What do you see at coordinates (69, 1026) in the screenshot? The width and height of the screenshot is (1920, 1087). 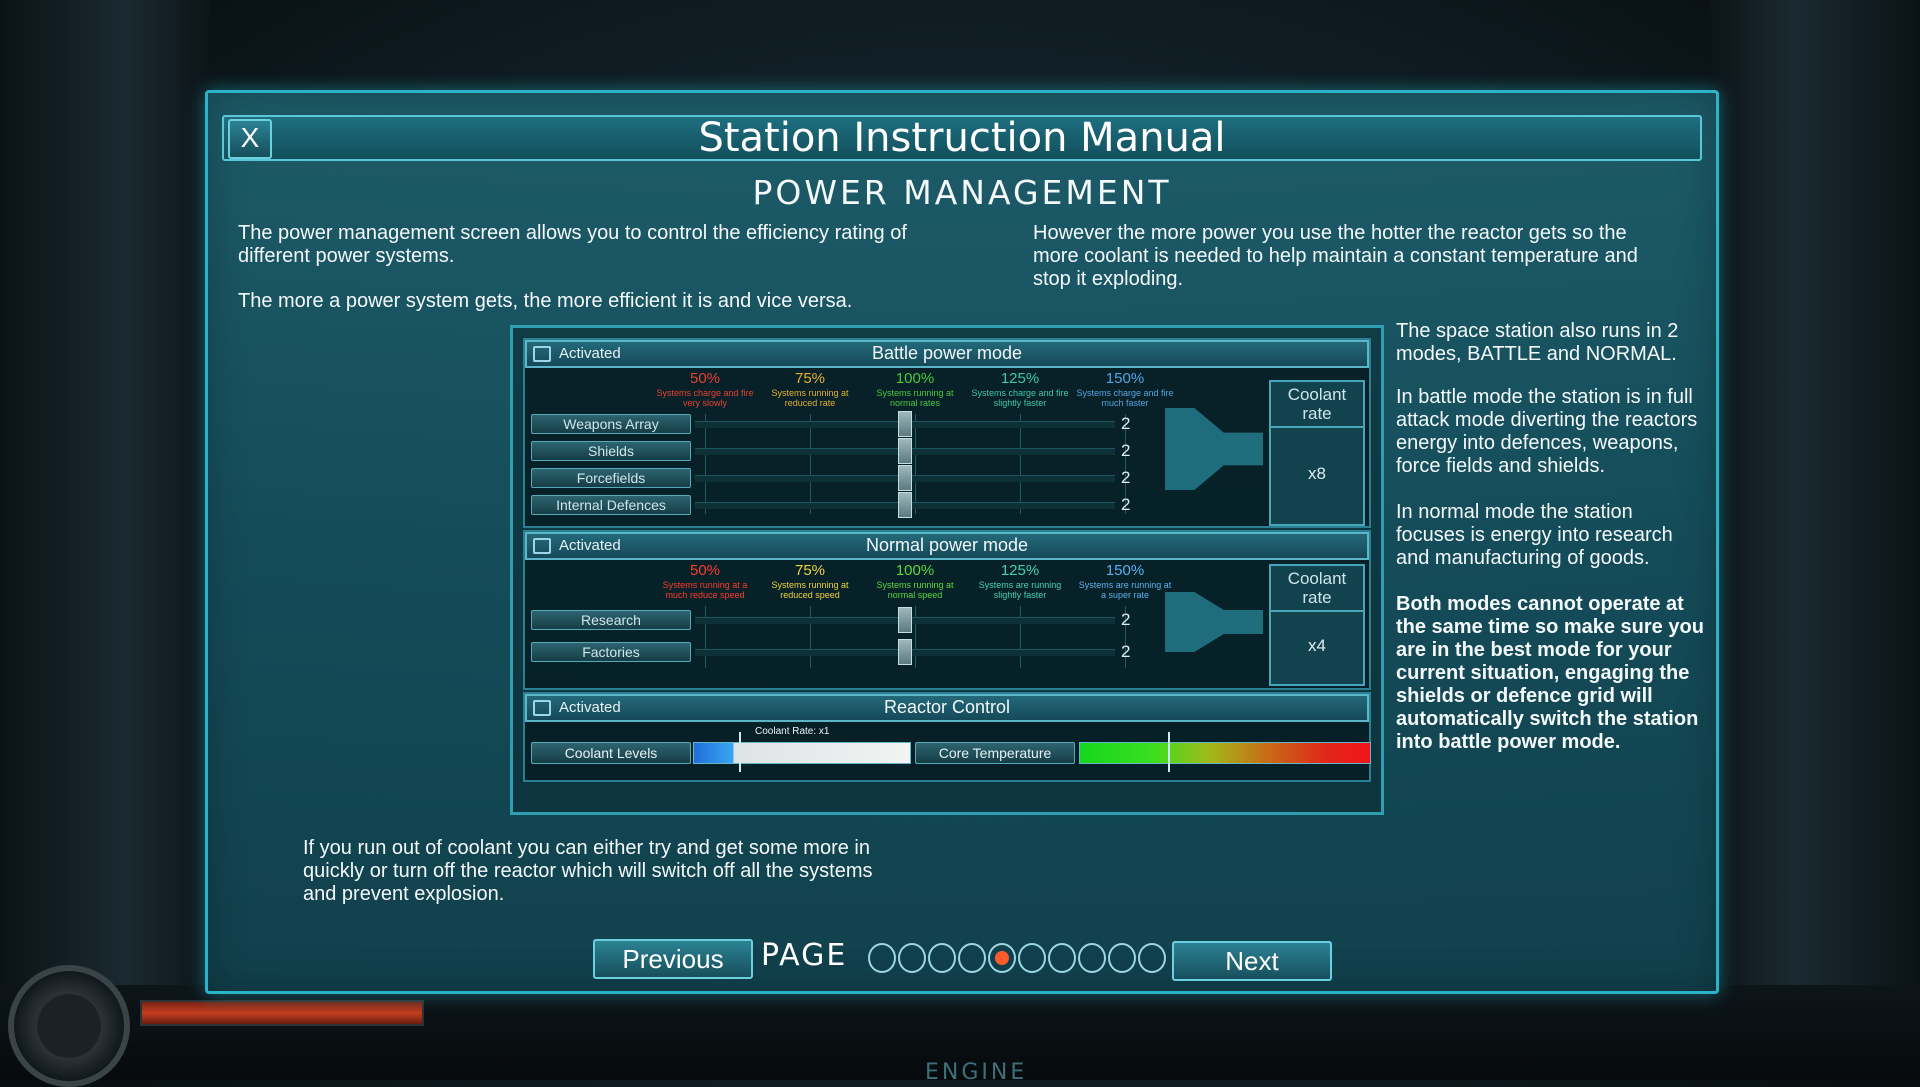 I see `dial-gauge-icon` at bounding box center [69, 1026].